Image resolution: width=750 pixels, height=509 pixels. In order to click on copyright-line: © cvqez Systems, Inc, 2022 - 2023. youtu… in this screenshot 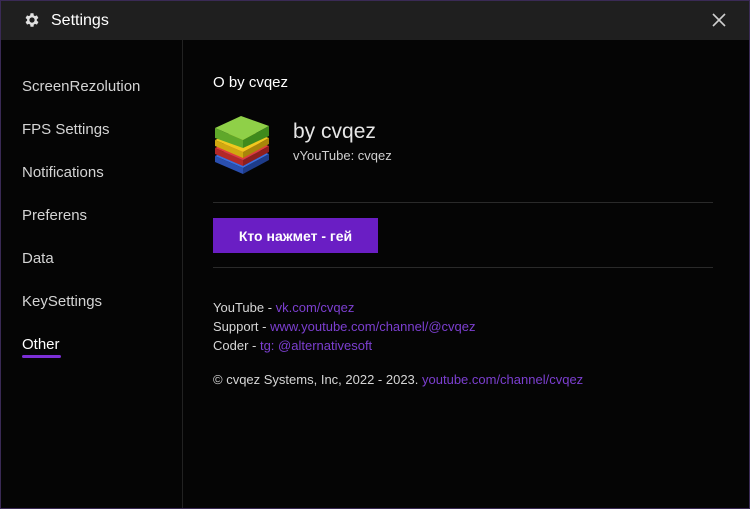, I will do `click(398, 379)`.